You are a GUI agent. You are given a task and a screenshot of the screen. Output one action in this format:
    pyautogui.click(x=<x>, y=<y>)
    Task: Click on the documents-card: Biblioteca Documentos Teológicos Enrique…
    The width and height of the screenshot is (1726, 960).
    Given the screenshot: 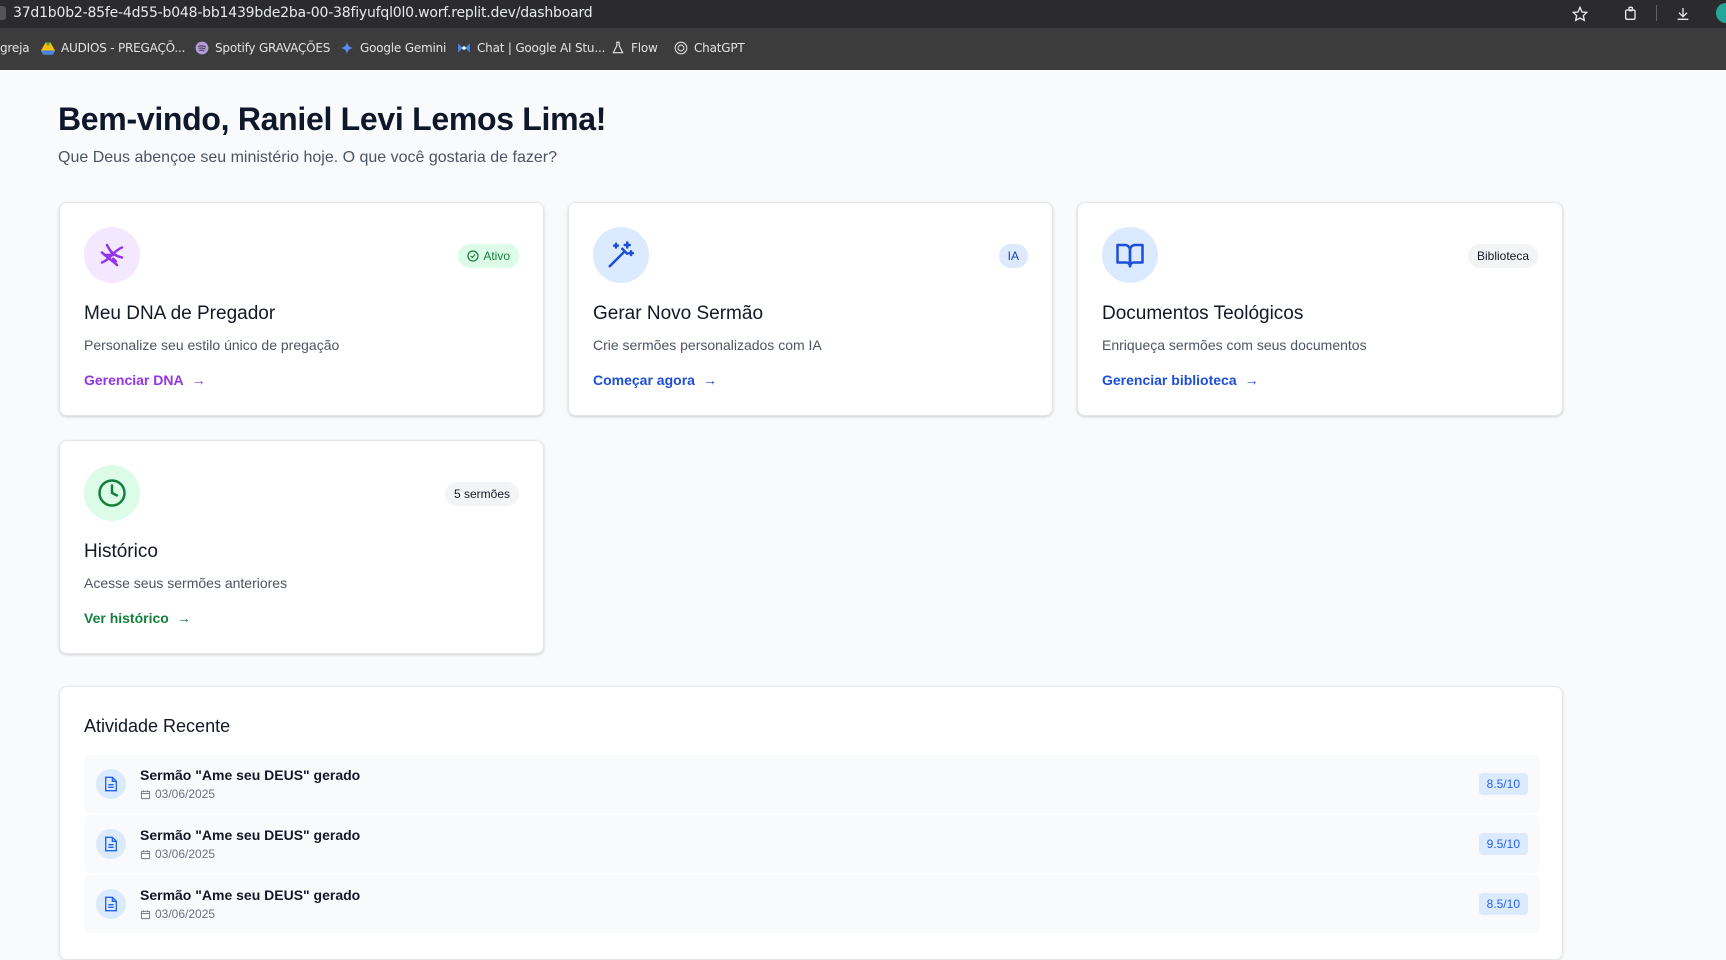 What is the action you would take?
    pyautogui.click(x=1320, y=309)
    